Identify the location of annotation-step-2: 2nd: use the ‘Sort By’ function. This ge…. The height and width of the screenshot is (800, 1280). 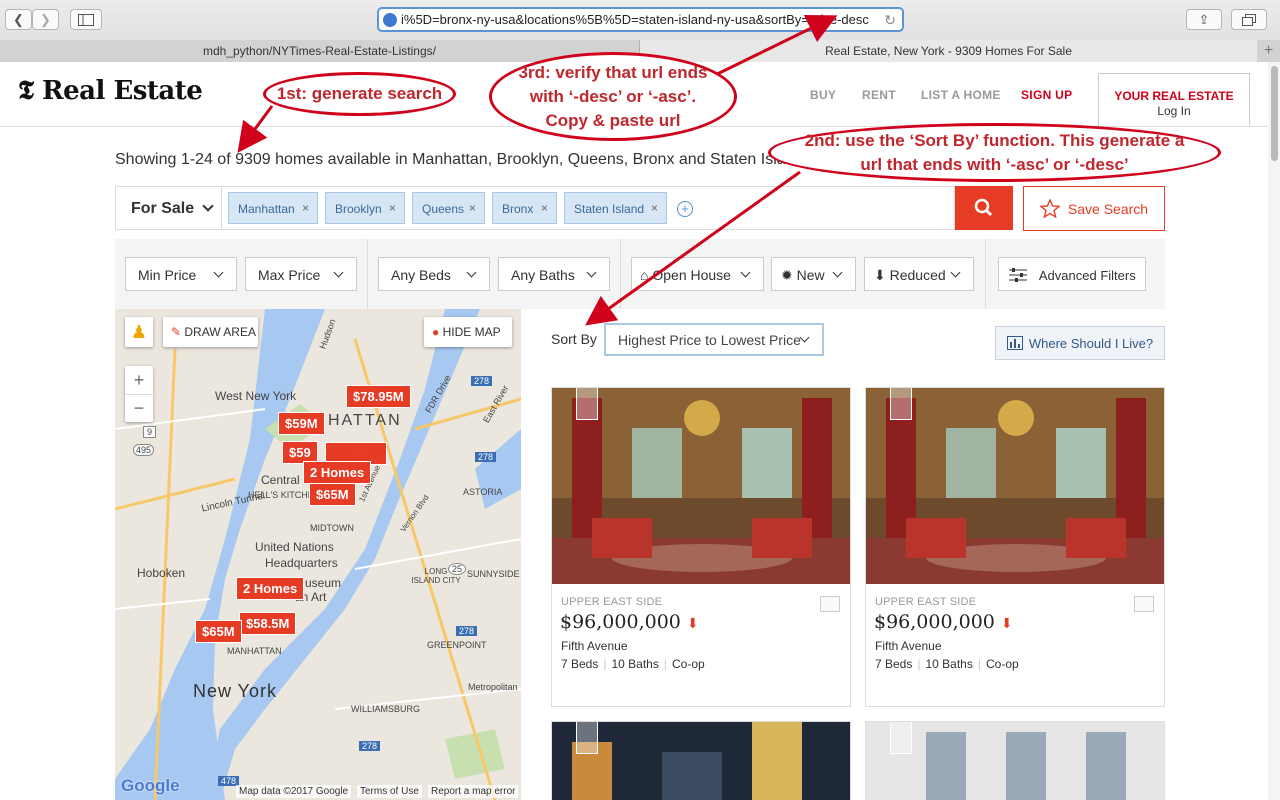
(994, 152).